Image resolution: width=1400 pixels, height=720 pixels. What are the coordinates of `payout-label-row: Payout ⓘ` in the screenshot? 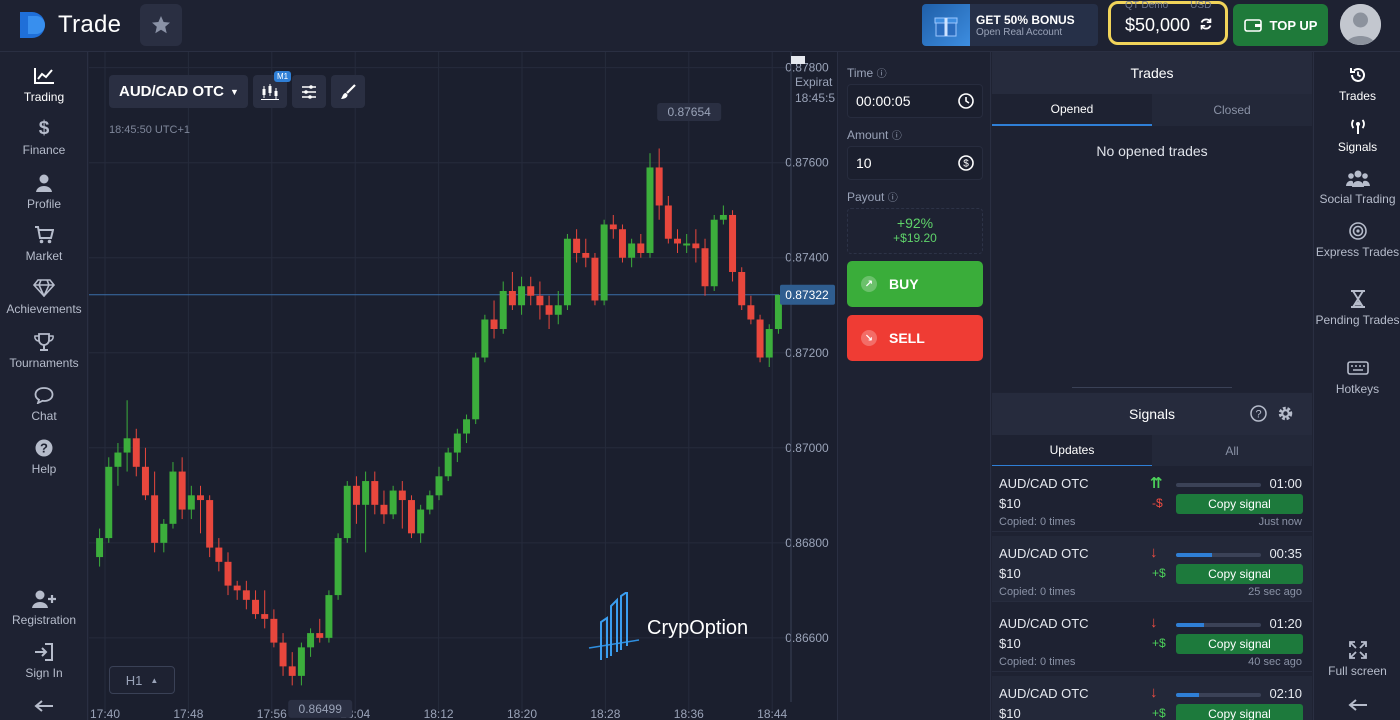 It's located at (872, 196).